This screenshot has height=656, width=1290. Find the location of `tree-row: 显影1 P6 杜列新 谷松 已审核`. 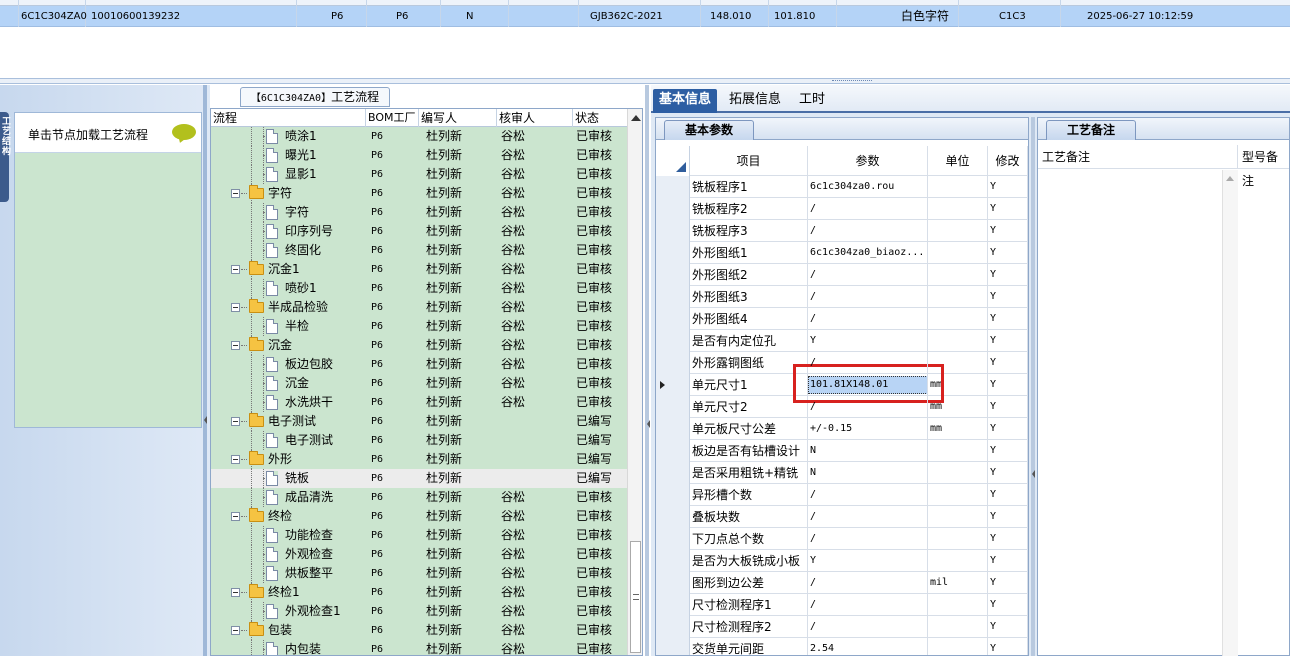

tree-row: 显影1 P6 杜列新 谷松 已审核 is located at coordinates (419, 174).